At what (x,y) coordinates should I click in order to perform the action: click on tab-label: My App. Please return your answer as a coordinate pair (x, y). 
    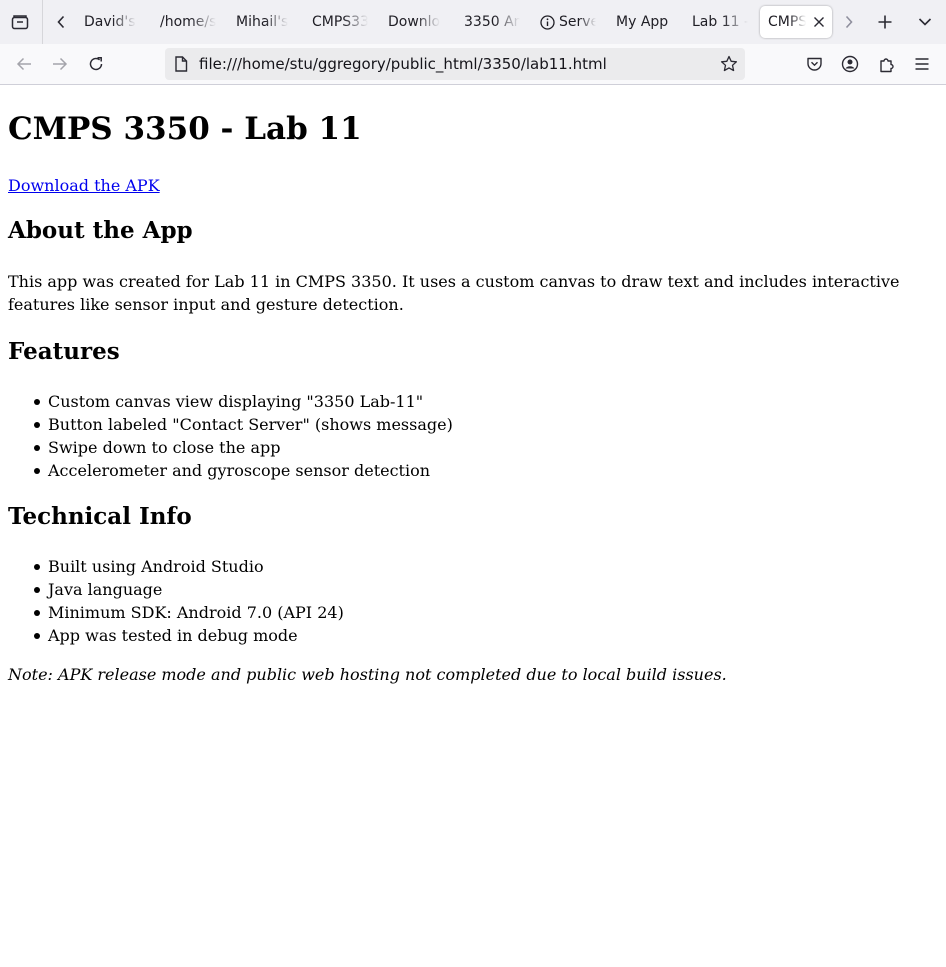
    Looking at the image, I should click on (642, 22).